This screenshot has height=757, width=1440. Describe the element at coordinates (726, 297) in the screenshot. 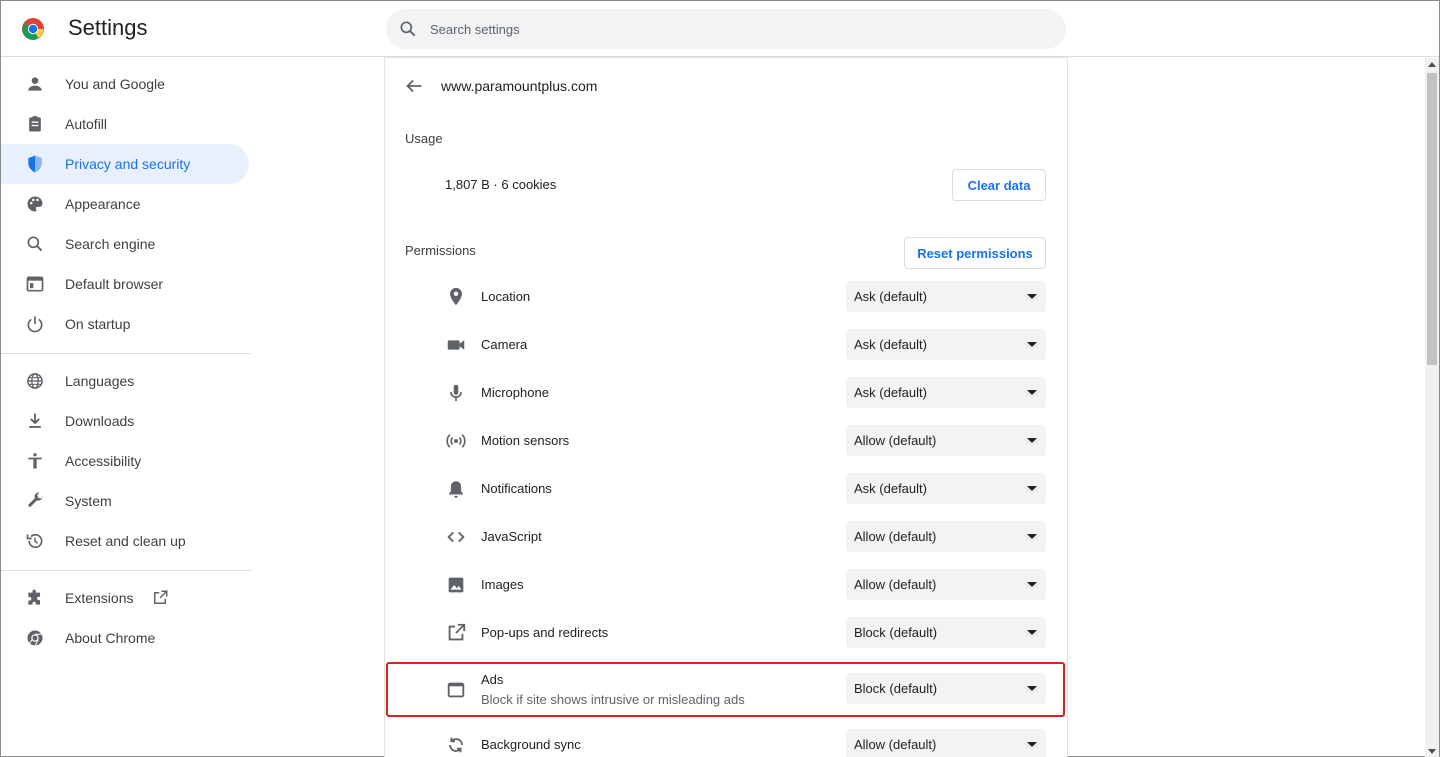

I see `permission-row-location: Location Ask (default)` at that location.